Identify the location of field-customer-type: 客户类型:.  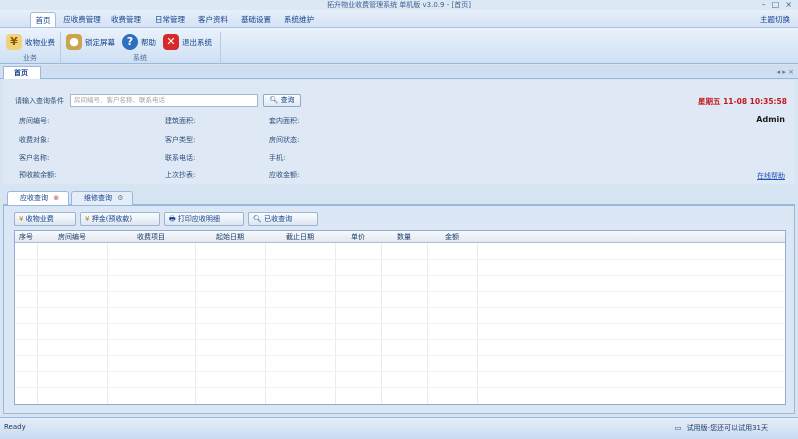
(180, 140).